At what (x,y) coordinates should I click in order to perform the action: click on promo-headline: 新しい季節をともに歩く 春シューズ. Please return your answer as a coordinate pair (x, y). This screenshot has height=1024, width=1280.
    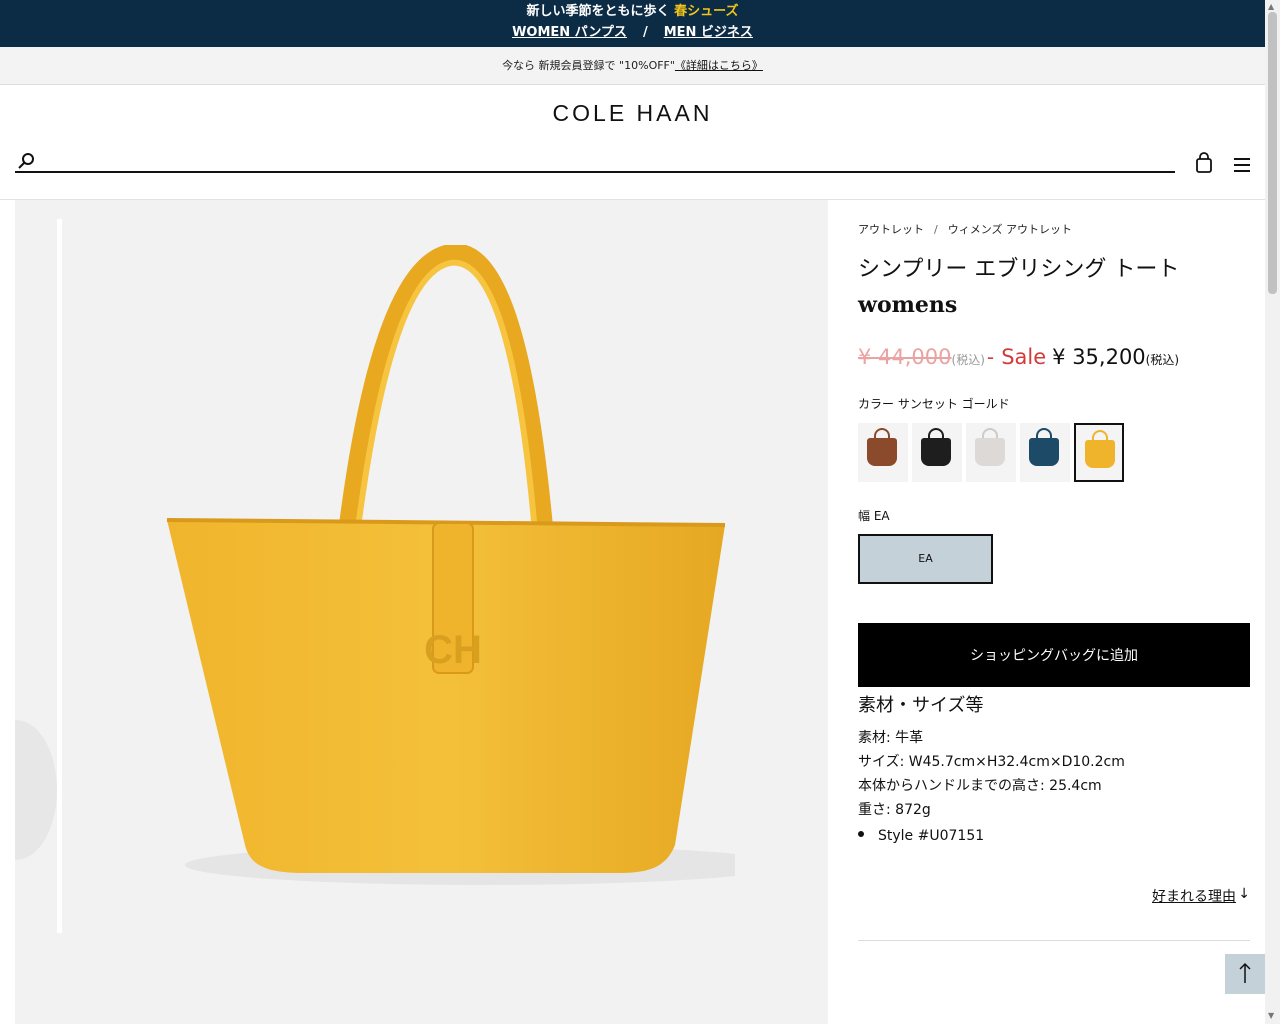
    Looking at the image, I should click on (632, 11).